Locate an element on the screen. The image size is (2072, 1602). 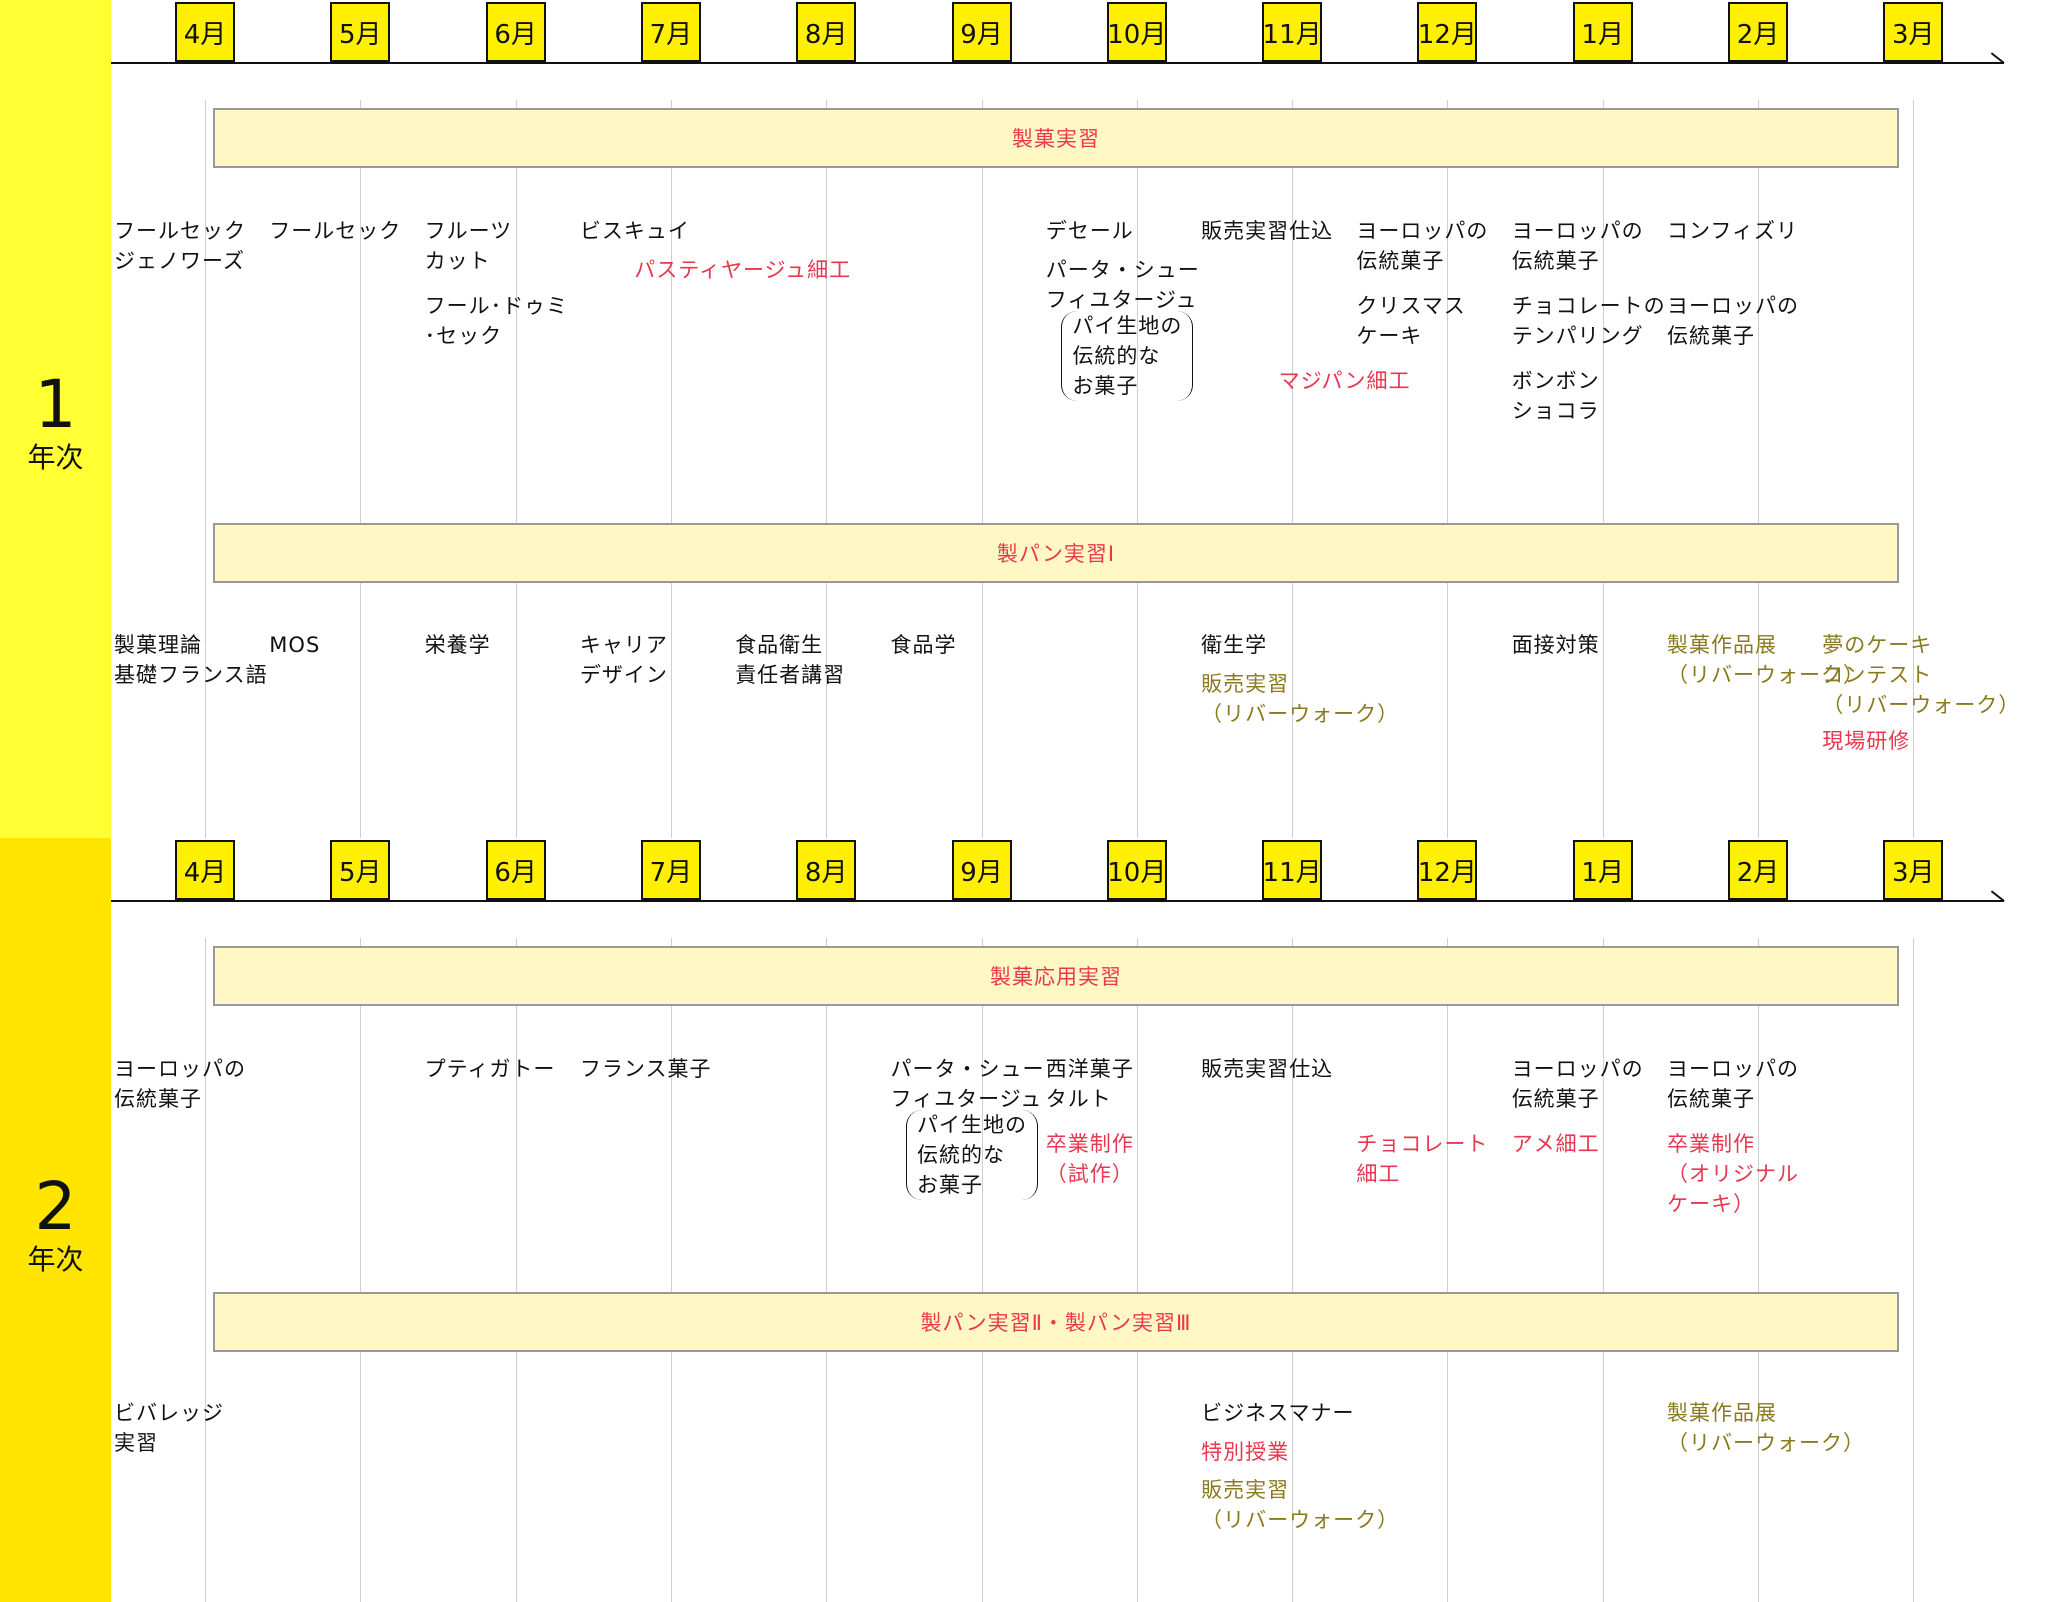
year1-band-top: 製菓実習 is located at coordinates (1056, 138).